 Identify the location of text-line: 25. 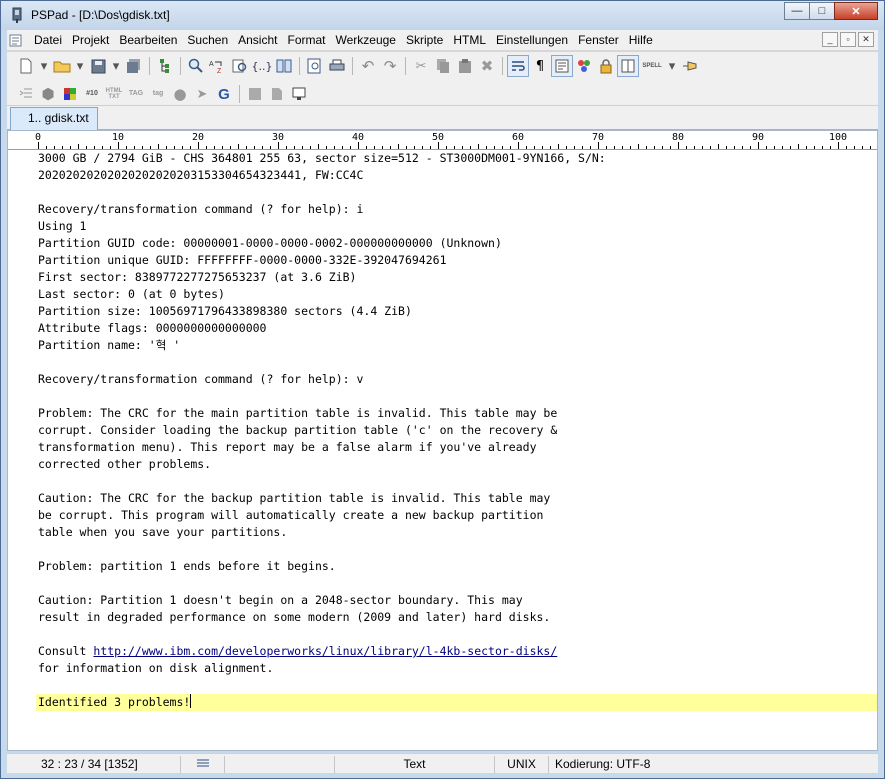
(456, 583).